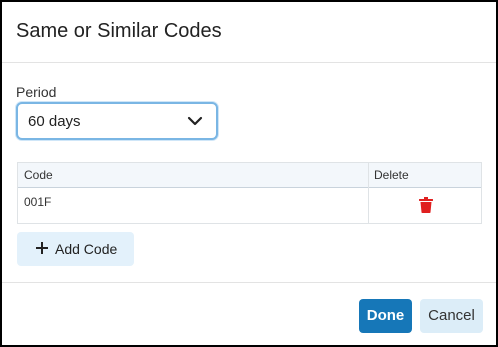 The width and height of the screenshot is (498, 347). I want to click on cancel-button: Cancel, so click(451, 316).